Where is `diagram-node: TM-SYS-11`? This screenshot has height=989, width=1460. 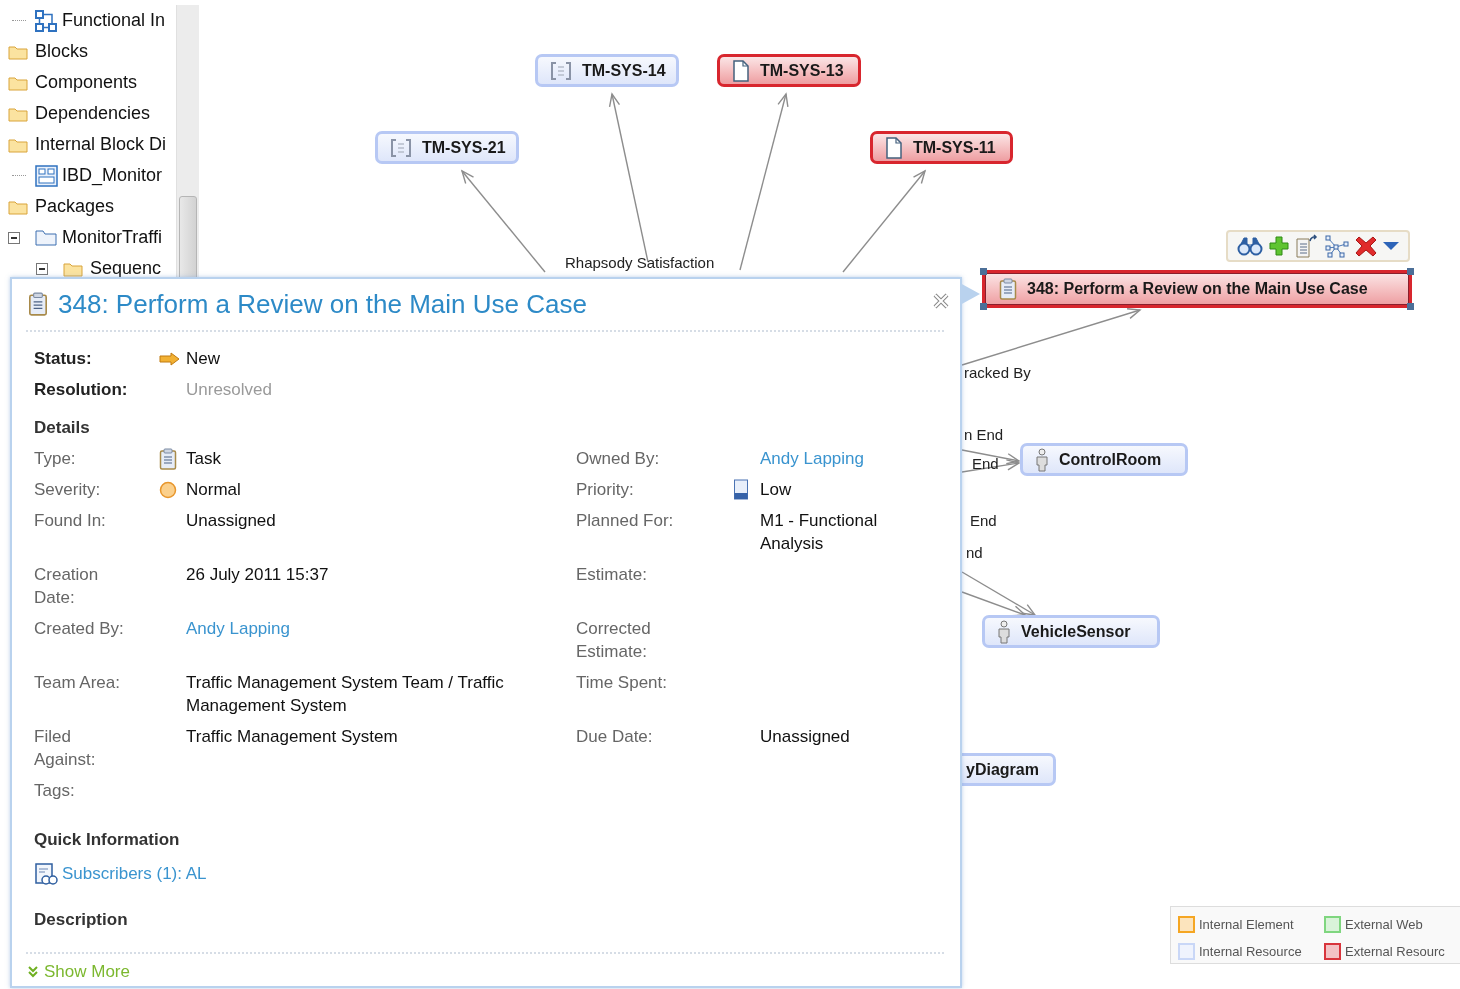 diagram-node: TM-SYS-11 is located at coordinates (941, 147).